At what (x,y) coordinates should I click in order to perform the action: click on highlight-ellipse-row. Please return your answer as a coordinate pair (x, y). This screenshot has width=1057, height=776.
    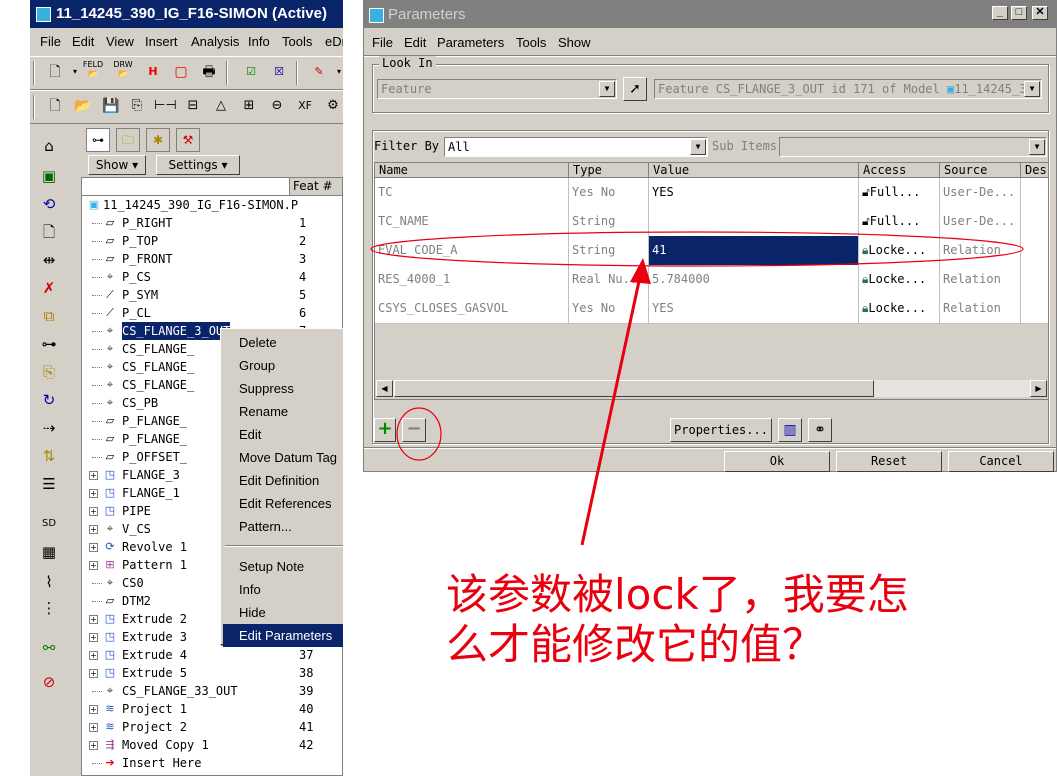
    Looking at the image, I should click on (697, 249).